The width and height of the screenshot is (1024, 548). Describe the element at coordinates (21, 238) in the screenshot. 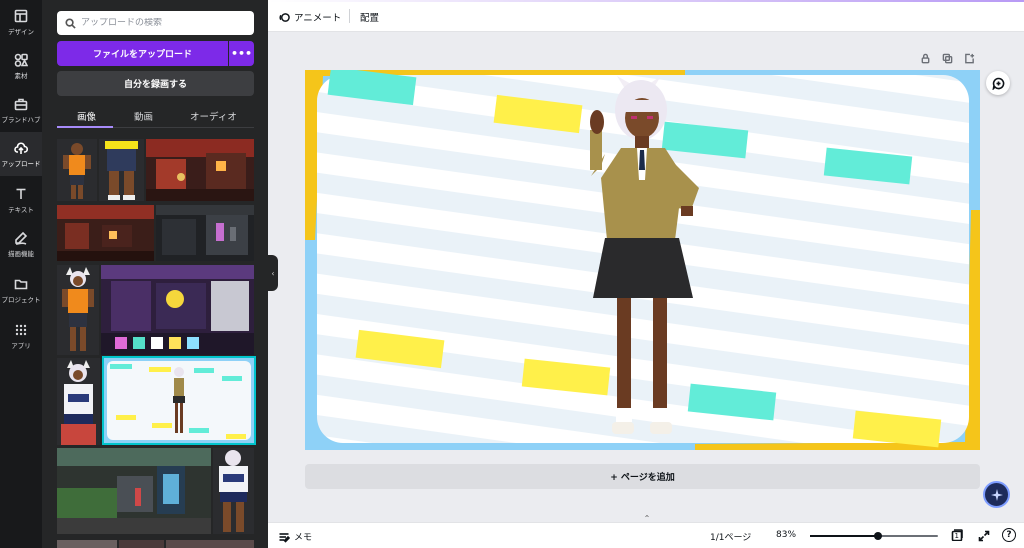

I see `pen-icon` at that location.